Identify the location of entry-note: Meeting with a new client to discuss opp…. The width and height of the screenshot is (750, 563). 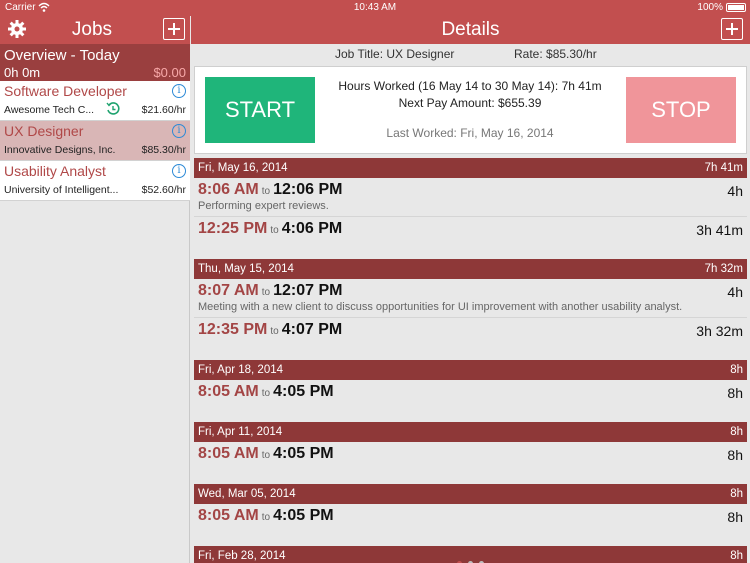
(440, 307).